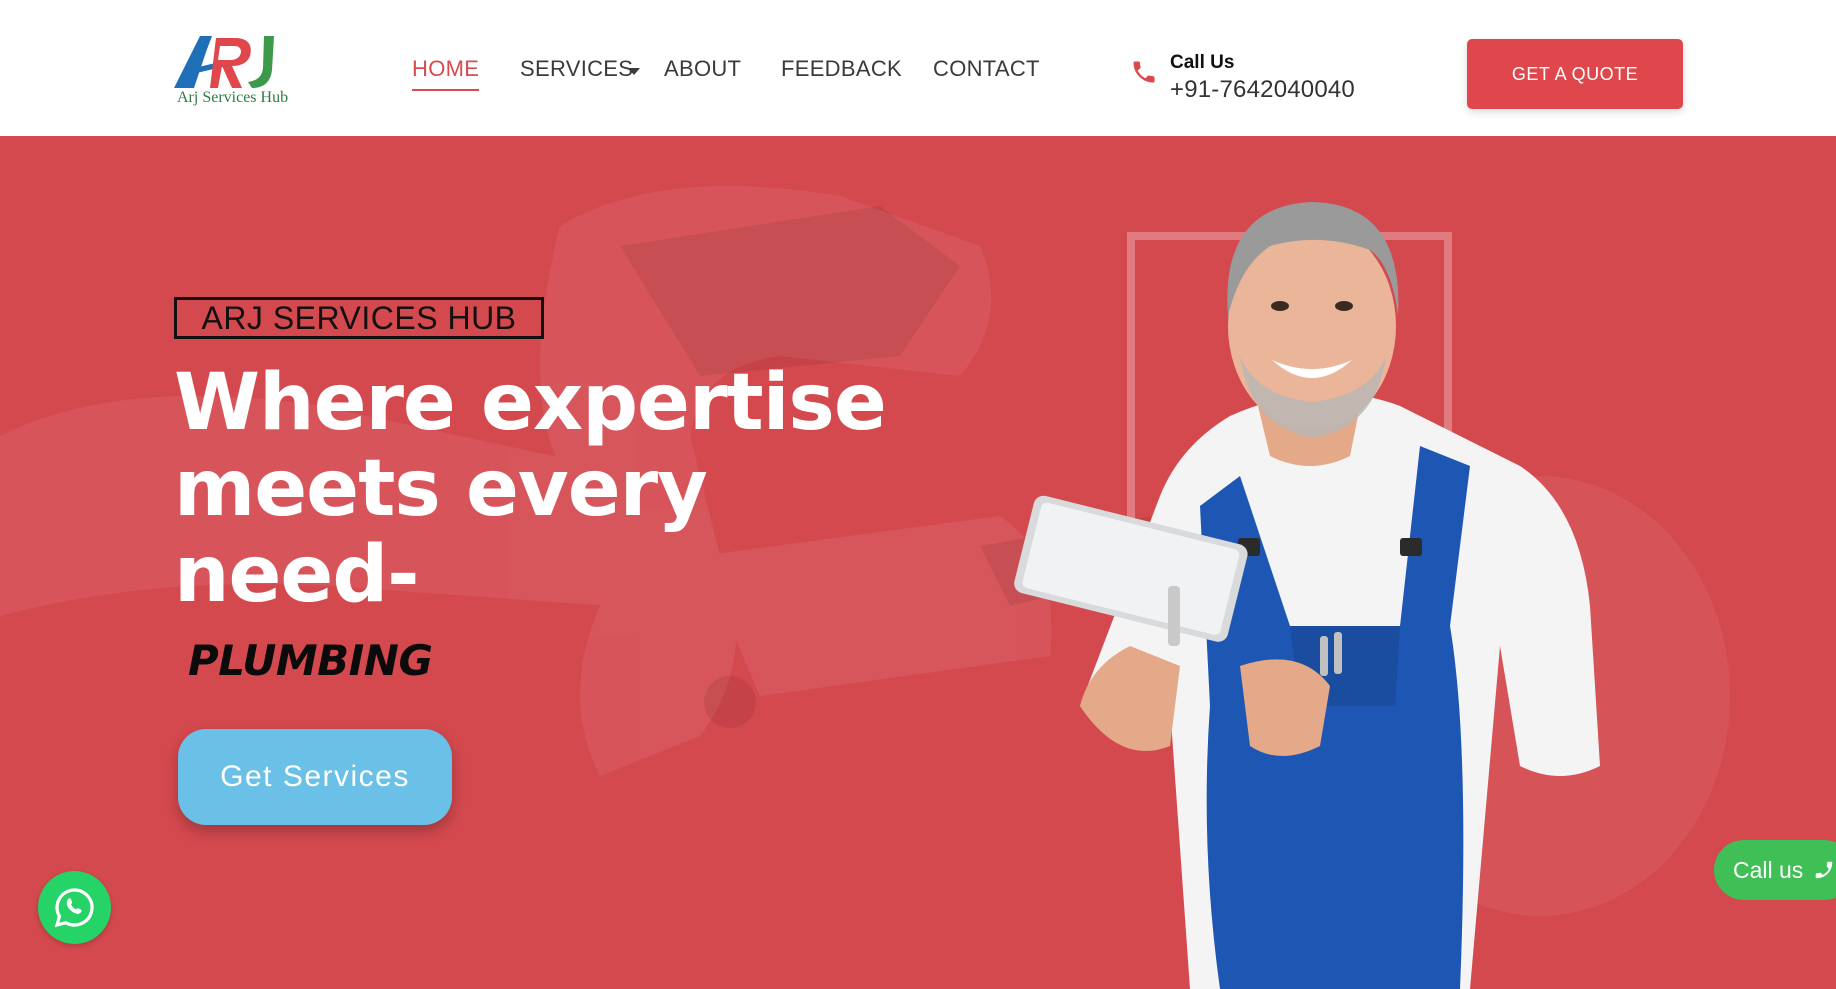 Image resolution: width=1836 pixels, height=989 pixels. Describe the element at coordinates (1202, 62) in the screenshot. I see `call-label: Call Us` at that location.